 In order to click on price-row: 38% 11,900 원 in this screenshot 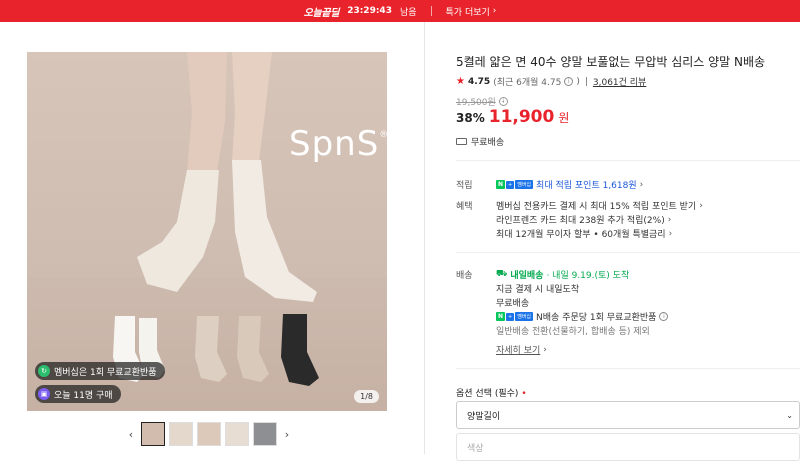, I will do `click(512, 117)`.